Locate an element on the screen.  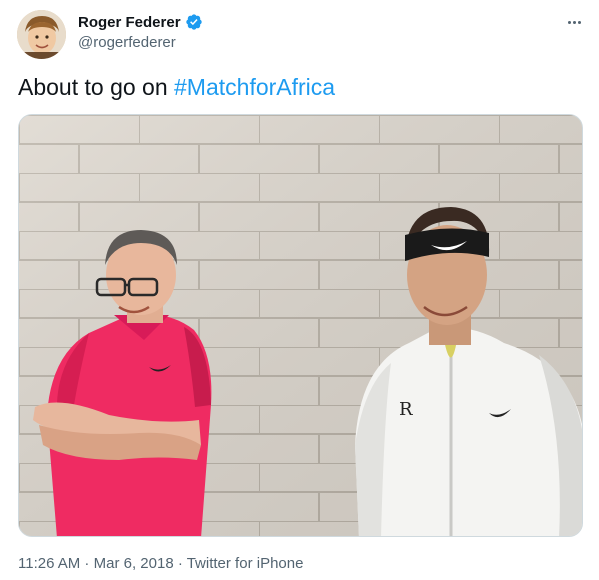
tweet-time: 11:26 AM is located at coordinates (49, 563).